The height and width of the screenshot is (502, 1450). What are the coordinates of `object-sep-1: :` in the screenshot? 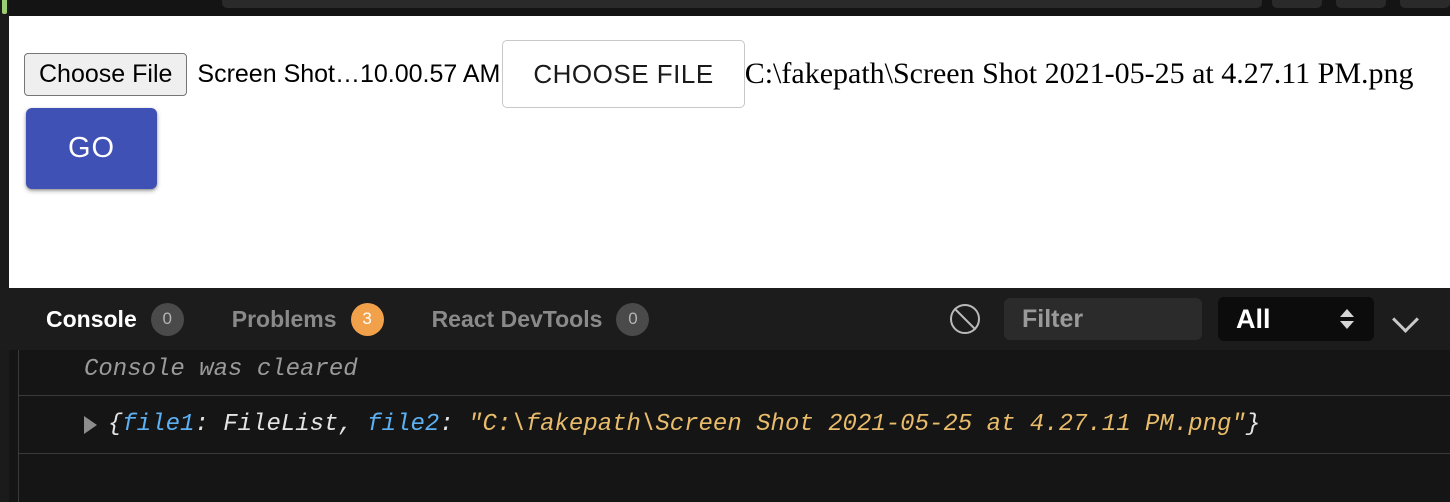 It's located at (209, 424).